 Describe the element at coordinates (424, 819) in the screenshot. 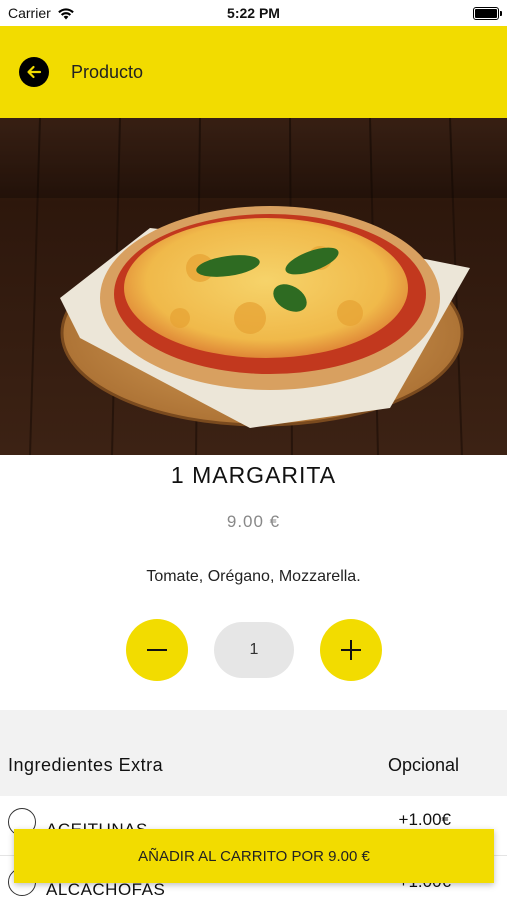

I see `extra-price: +1.00€` at that location.